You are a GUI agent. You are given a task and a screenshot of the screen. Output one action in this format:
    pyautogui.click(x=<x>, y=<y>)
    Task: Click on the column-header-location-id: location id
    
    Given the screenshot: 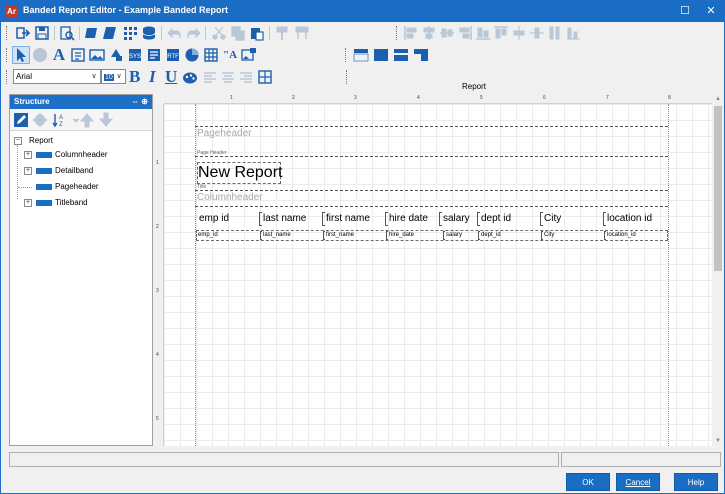 What is the action you would take?
    pyautogui.click(x=627, y=219)
    